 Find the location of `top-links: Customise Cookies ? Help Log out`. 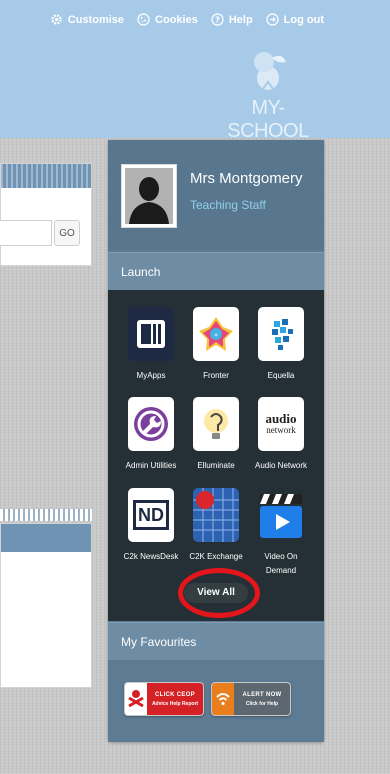

top-links: Customise Cookies ? Help Log out is located at coordinates (187, 19).